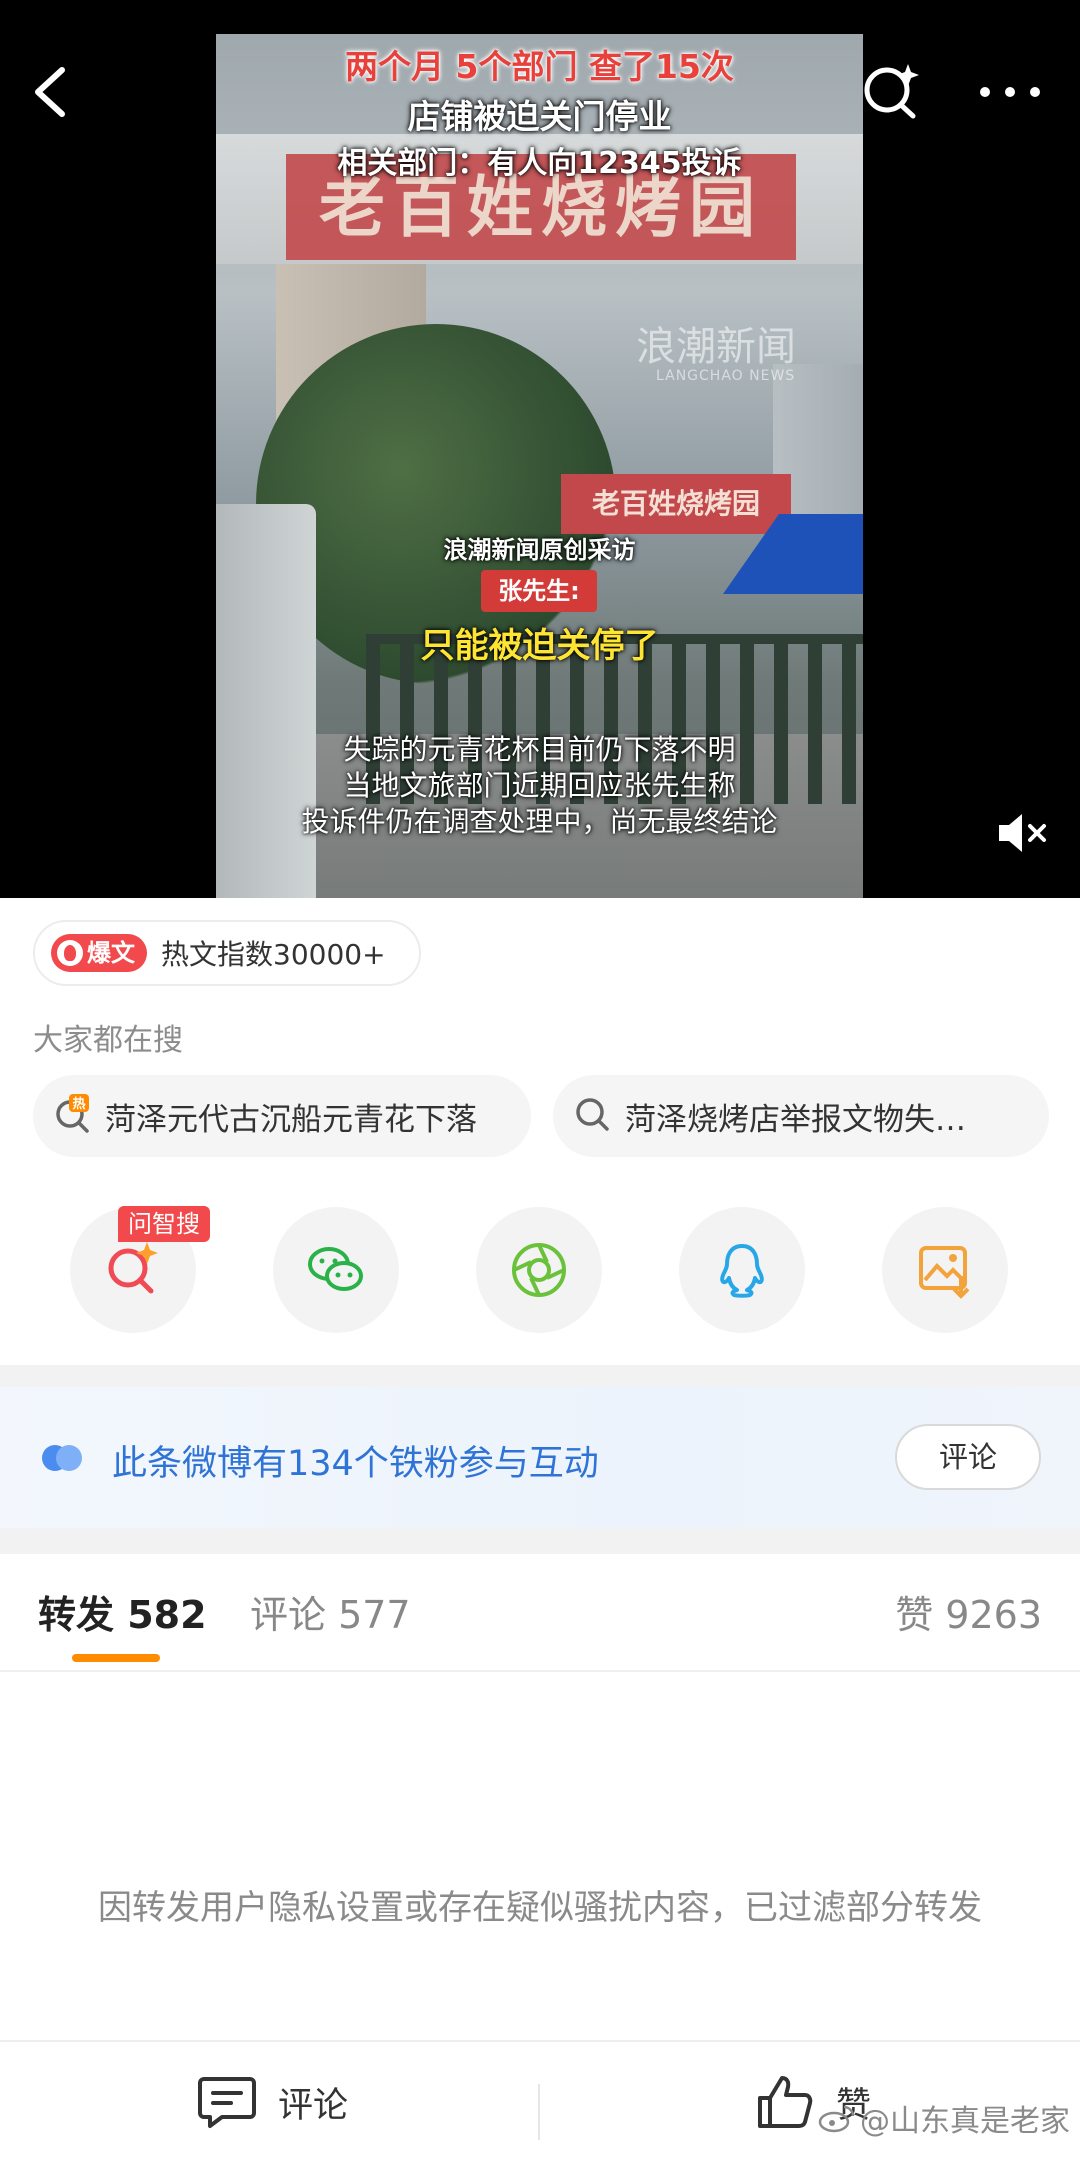  I want to click on share-moments-button, so click(539, 1270).